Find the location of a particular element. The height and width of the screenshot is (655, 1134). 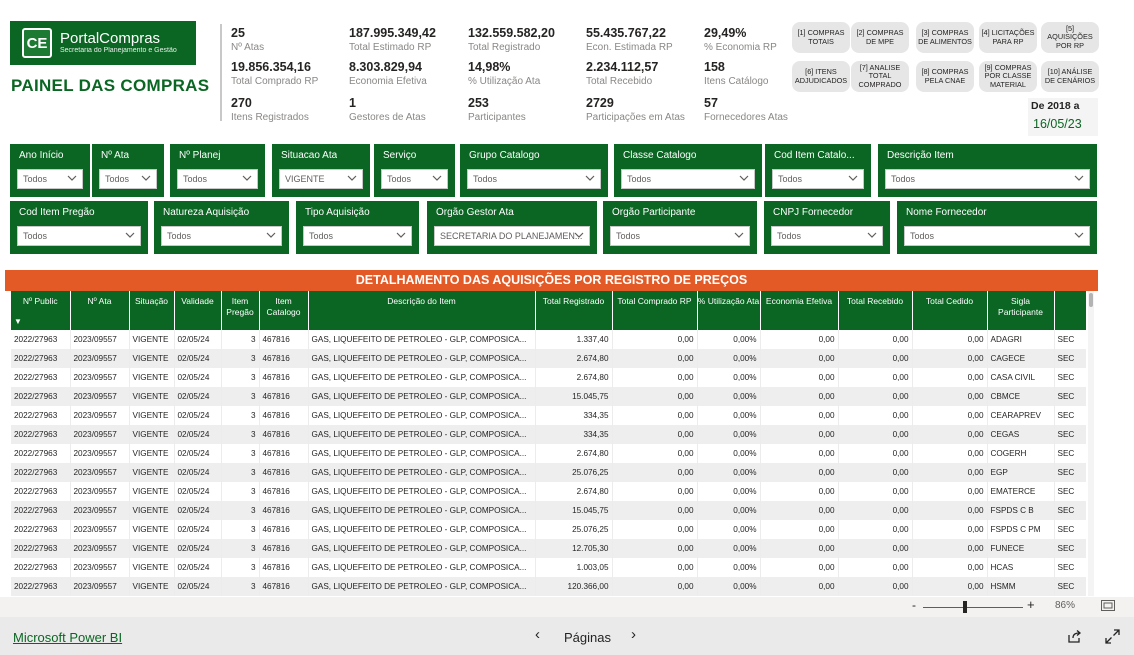

slicer-label: Ano Início is located at coordinates (41, 155).